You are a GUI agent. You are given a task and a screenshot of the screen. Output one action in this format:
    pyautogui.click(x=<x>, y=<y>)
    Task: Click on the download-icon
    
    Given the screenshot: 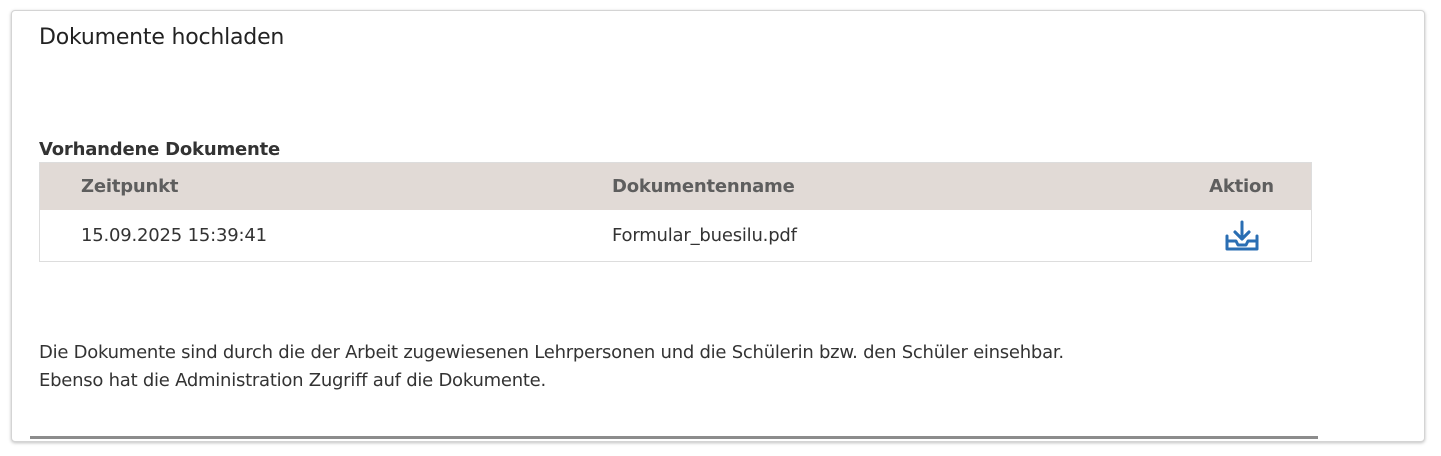 What is the action you would take?
    pyautogui.click(x=1241, y=235)
    